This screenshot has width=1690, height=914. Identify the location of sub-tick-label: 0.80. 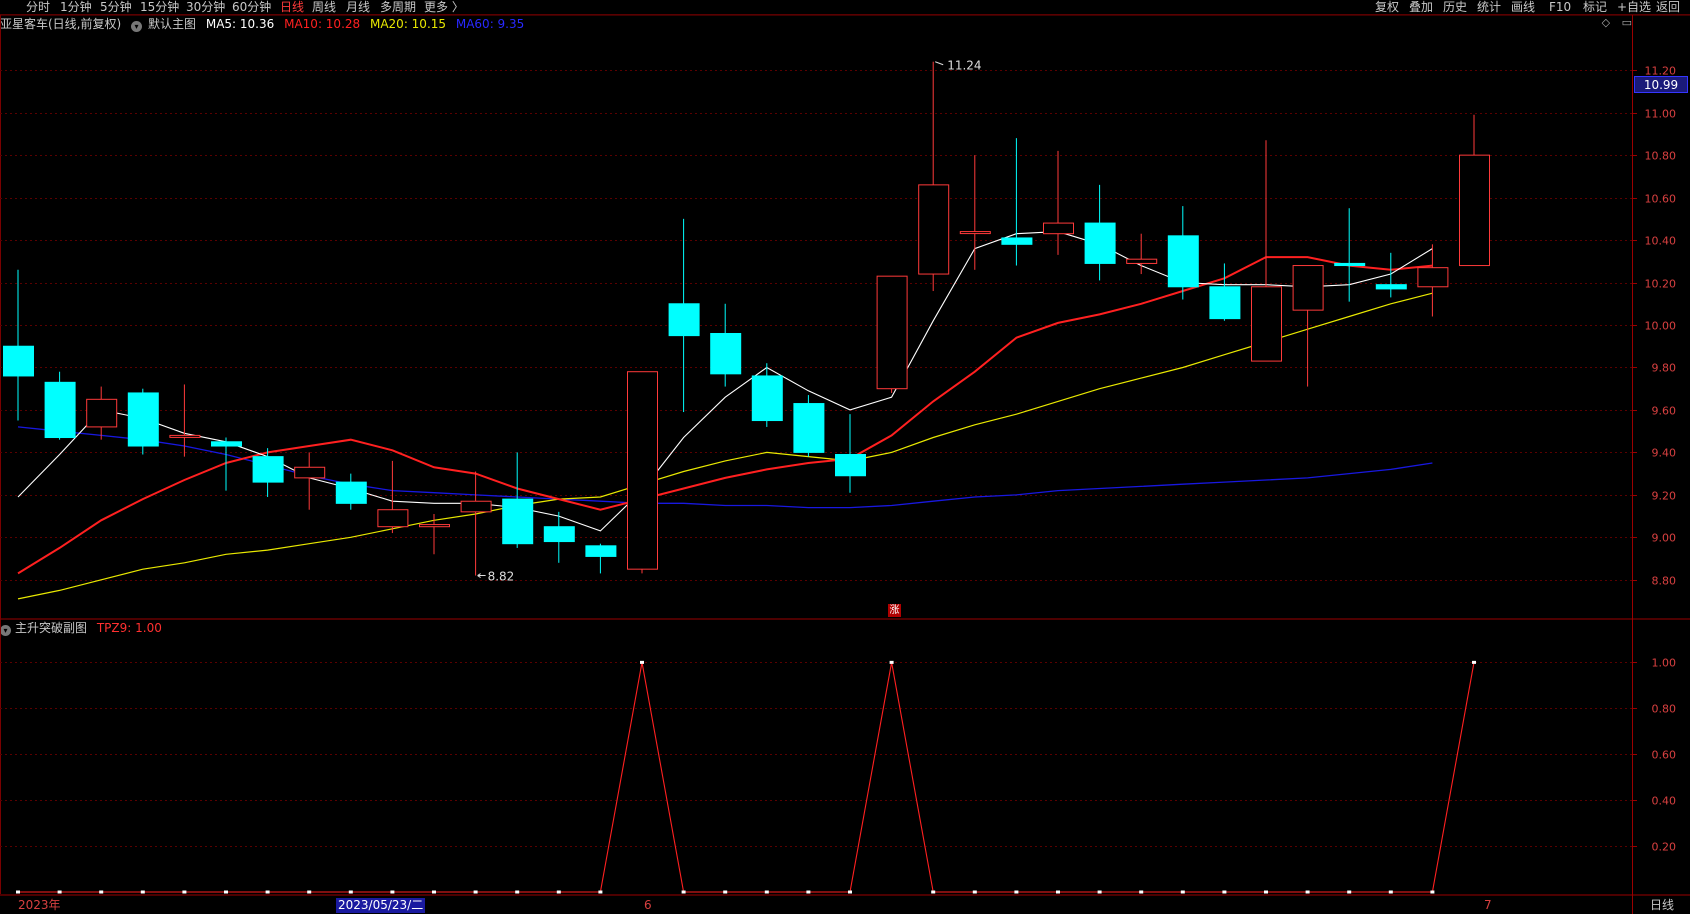
(1664, 709).